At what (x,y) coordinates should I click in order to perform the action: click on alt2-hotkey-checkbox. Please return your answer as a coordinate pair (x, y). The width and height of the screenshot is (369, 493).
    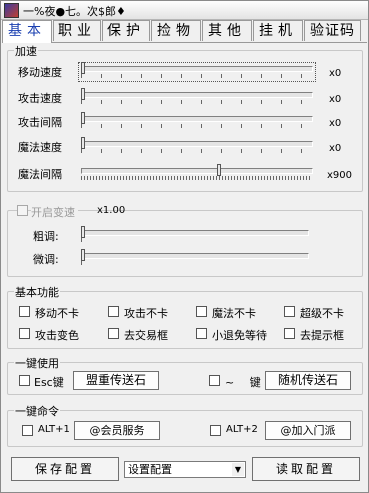
    Looking at the image, I should click on (215, 430).